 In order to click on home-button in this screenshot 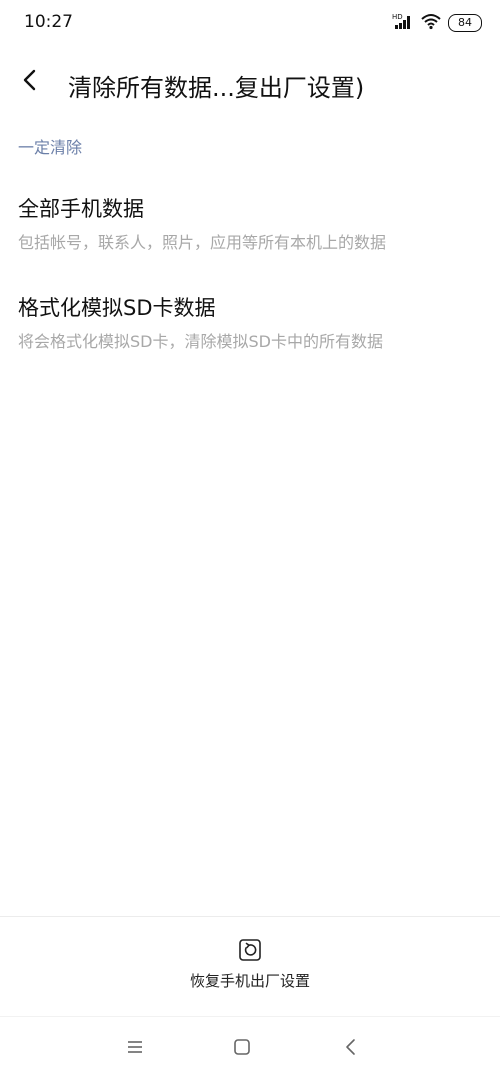, I will do `click(242, 1049)`.